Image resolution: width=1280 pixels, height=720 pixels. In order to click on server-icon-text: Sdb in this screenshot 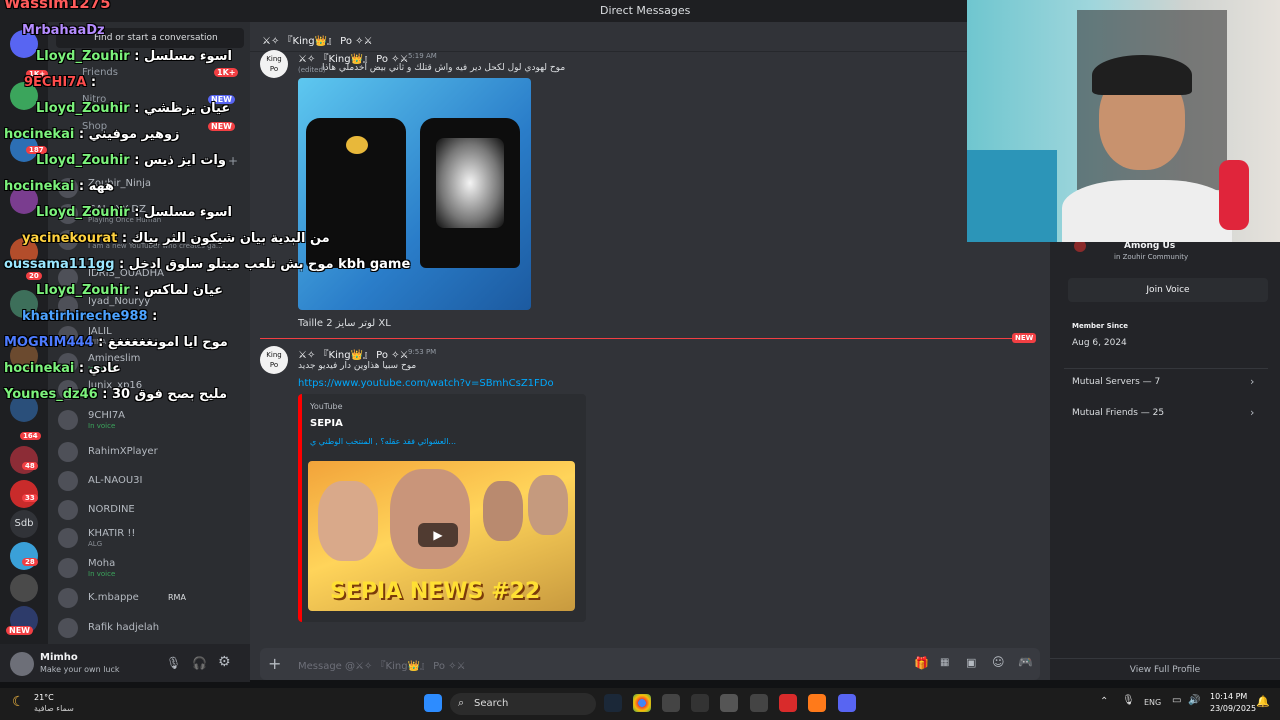, I will do `click(24, 524)`.